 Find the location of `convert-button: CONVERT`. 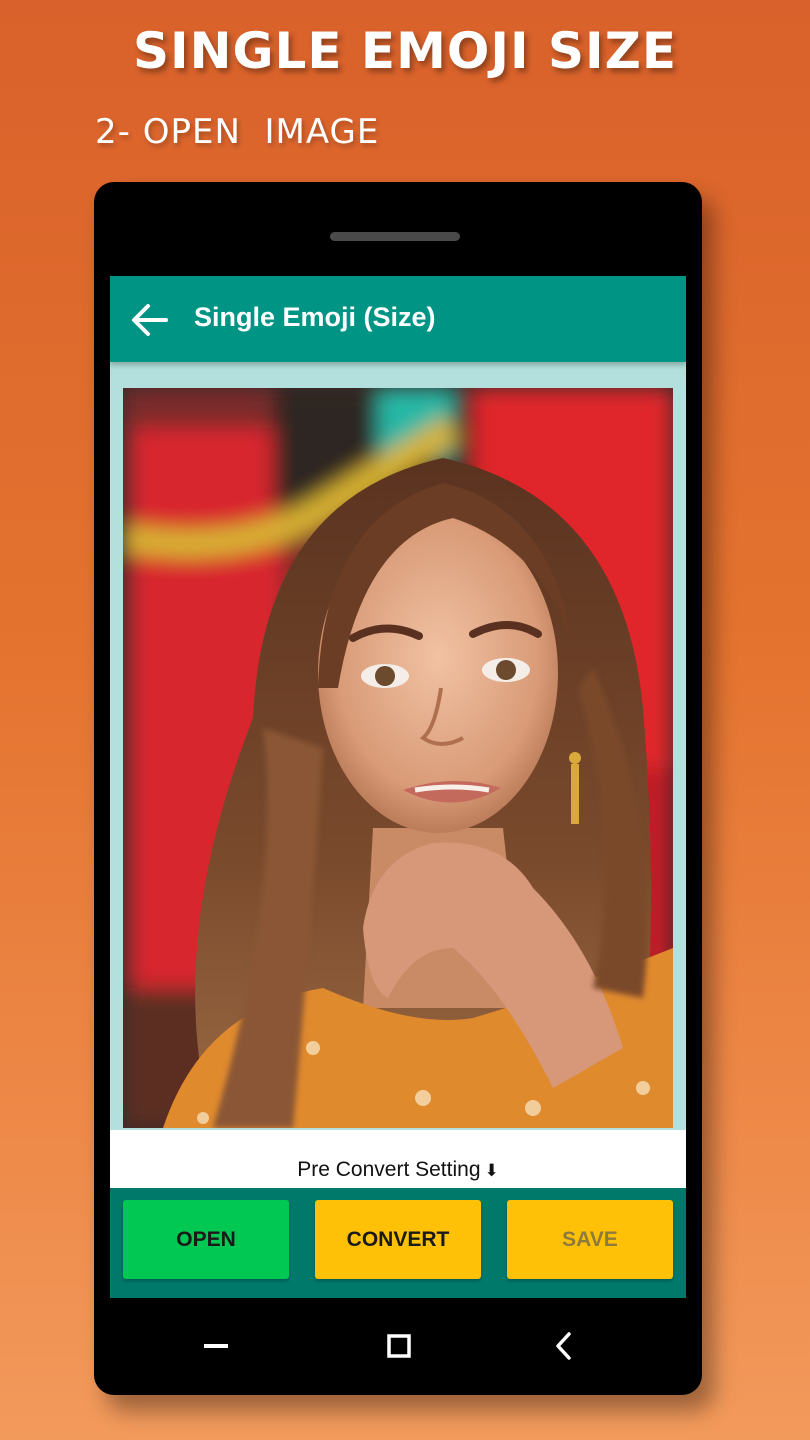

convert-button: CONVERT is located at coordinates (398, 1239).